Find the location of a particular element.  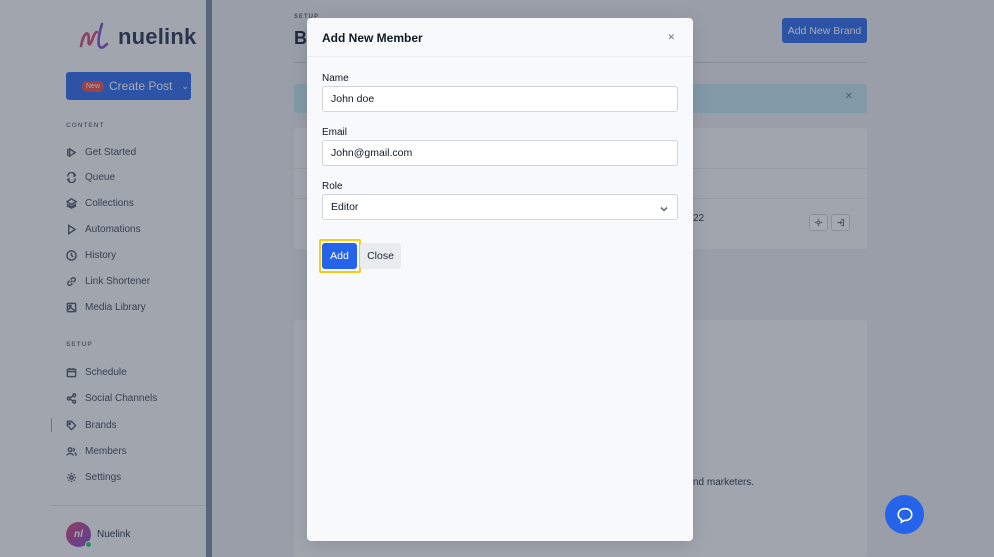

close-button: Close is located at coordinates (380, 256).